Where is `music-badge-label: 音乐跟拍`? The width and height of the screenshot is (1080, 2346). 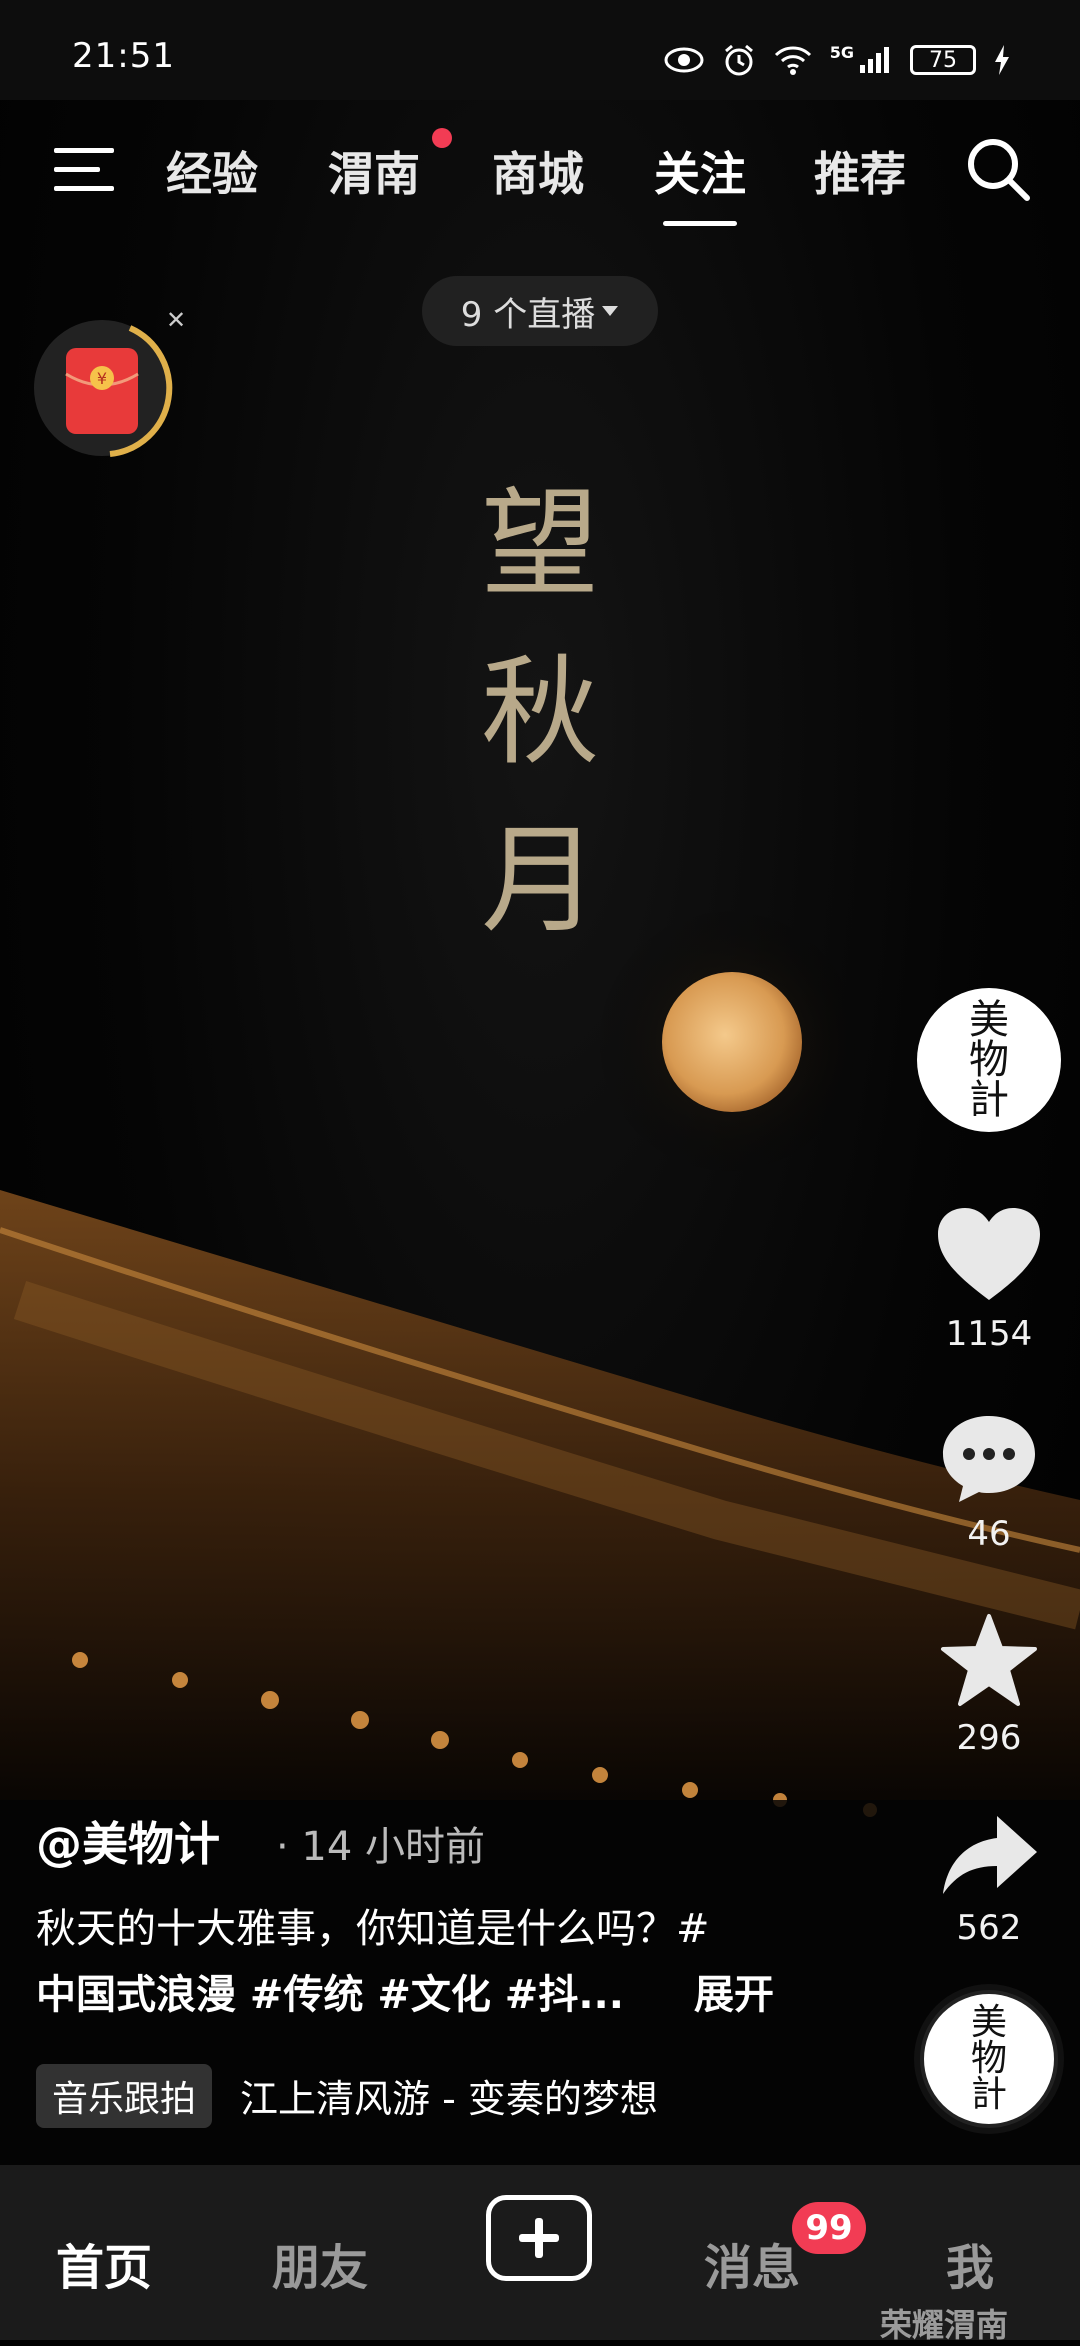
music-badge-label: 音乐跟拍 is located at coordinates (124, 2099).